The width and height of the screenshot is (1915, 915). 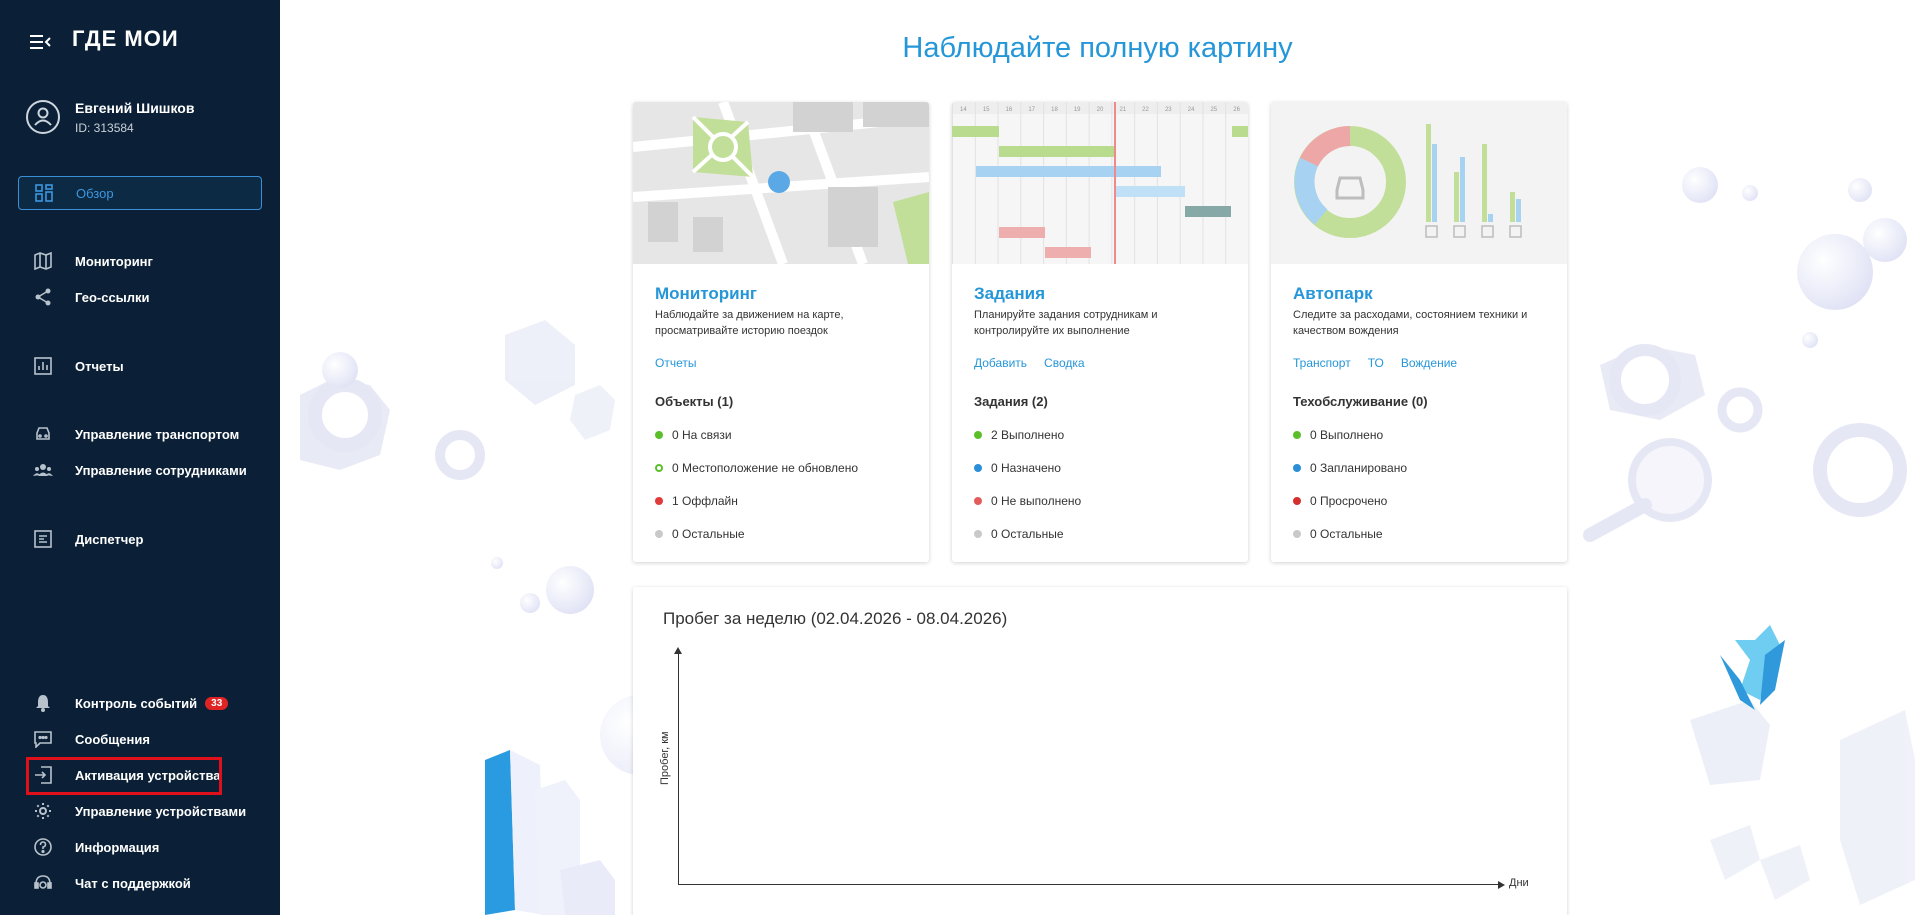 I want to click on sidebar-item-events: Контроль событий 33, so click(x=140, y=703).